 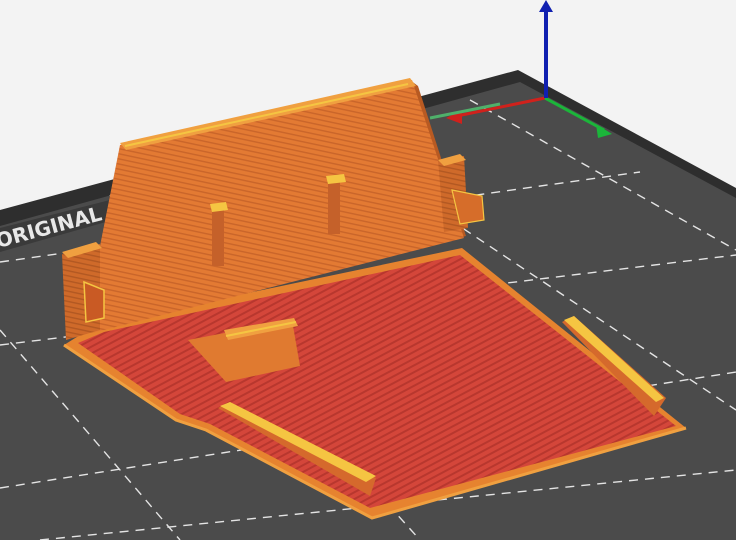 I want to click on rib-center, so click(x=334, y=205).